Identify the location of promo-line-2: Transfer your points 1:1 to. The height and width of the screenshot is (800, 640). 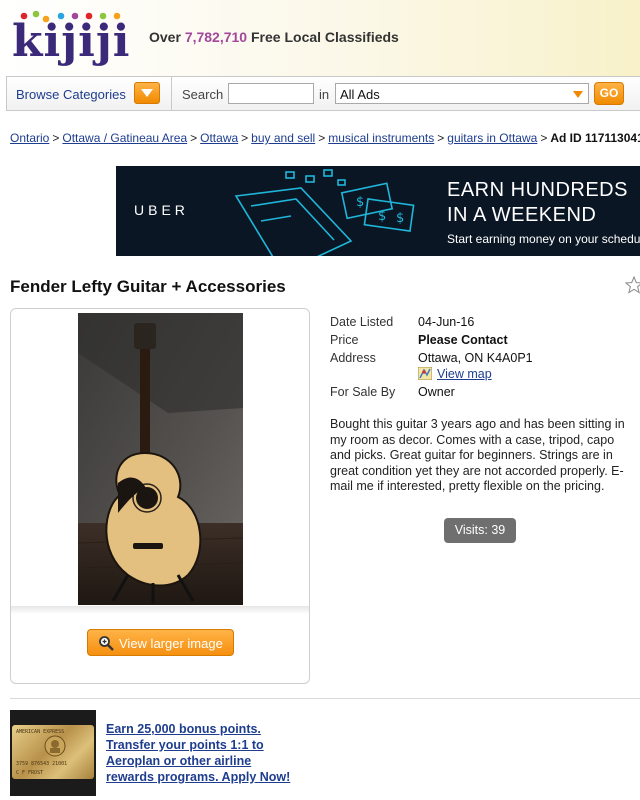
(185, 745).